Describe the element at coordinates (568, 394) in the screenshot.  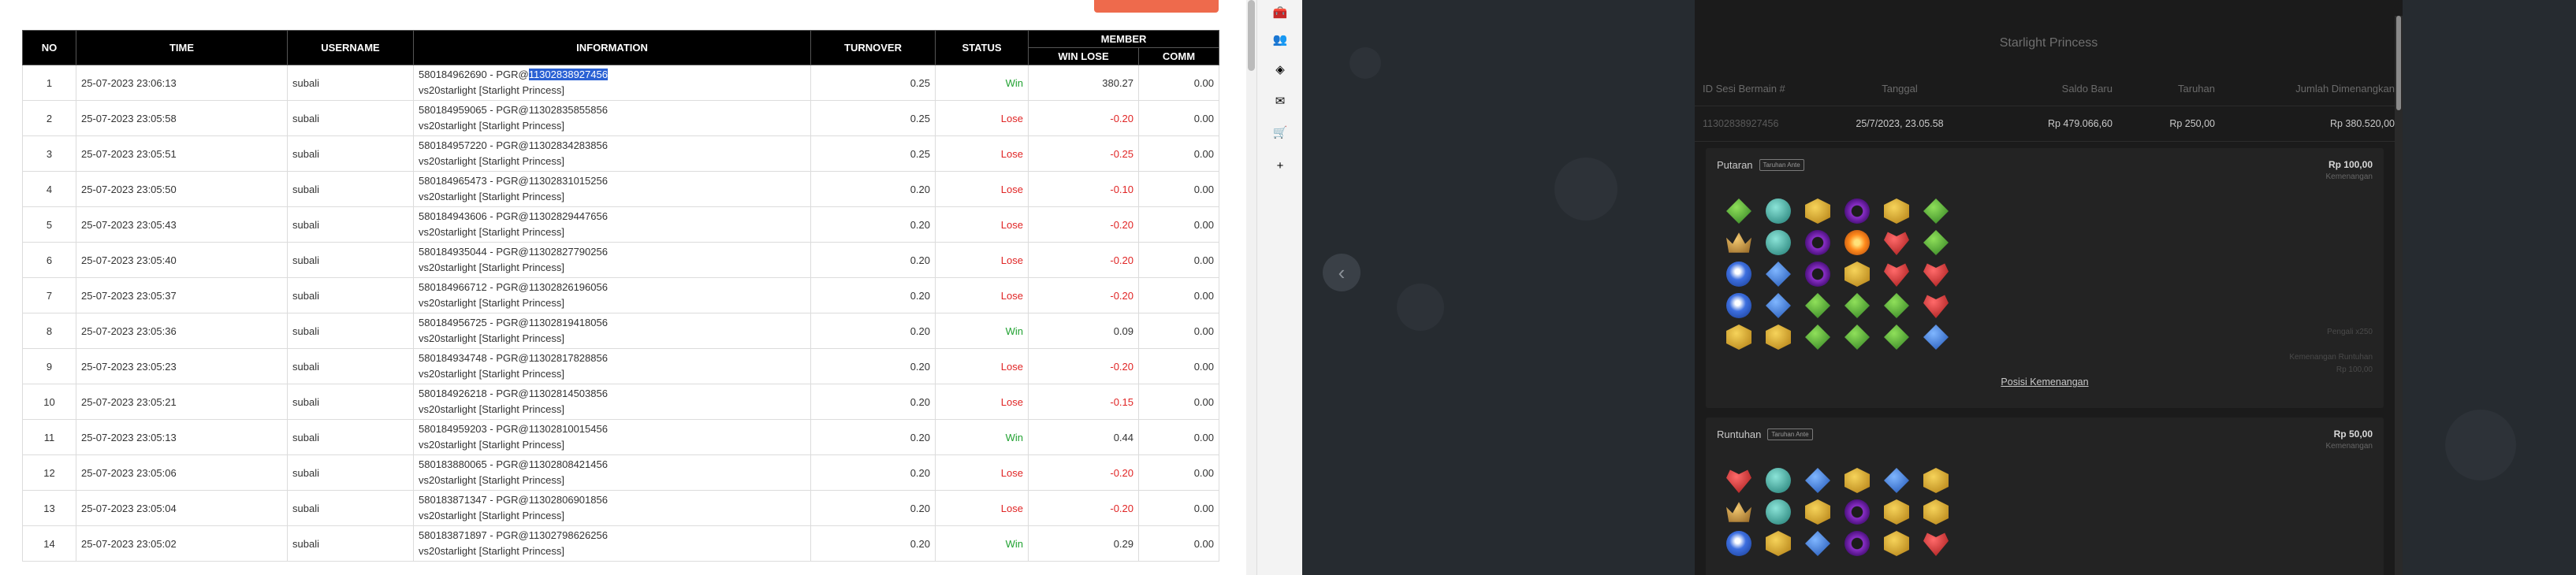
I see `round-id: 11302814503856` at that location.